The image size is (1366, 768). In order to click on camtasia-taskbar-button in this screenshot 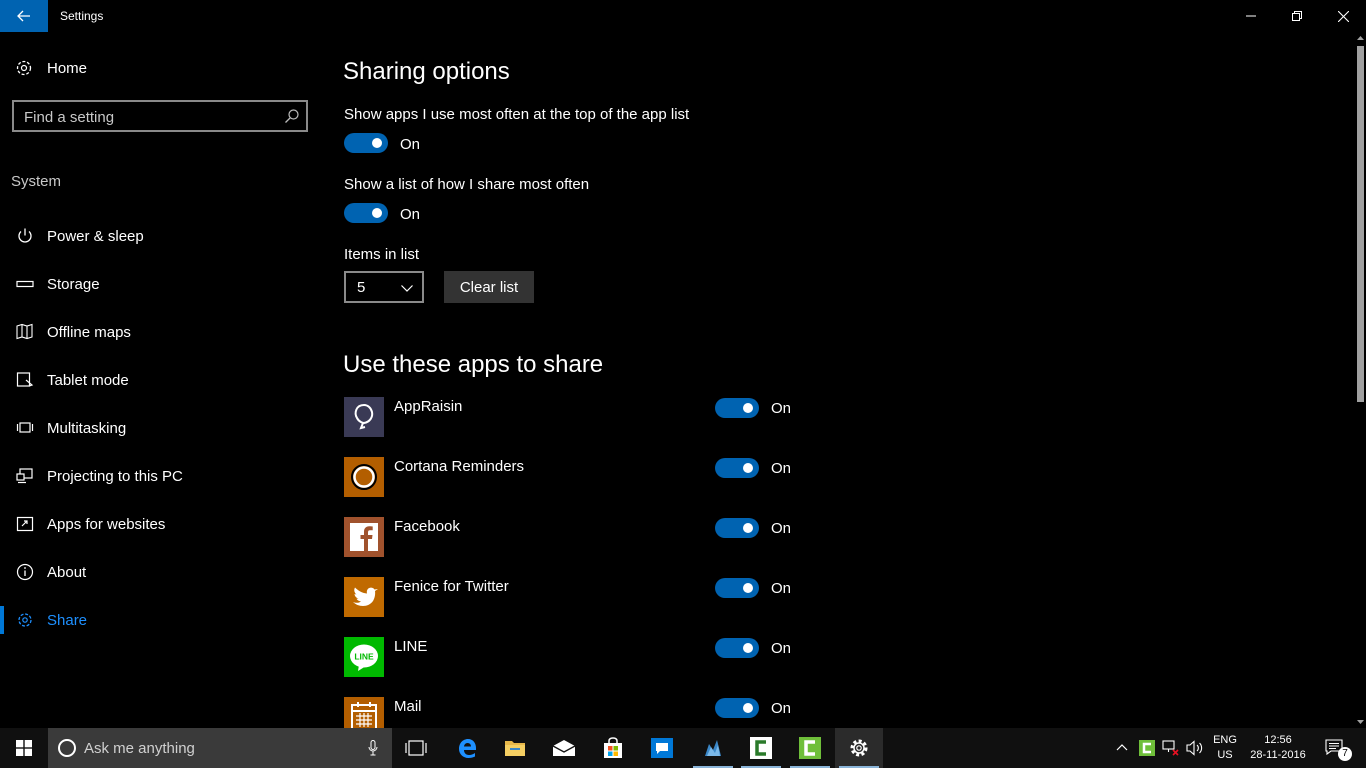, I will do `click(761, 748)`.